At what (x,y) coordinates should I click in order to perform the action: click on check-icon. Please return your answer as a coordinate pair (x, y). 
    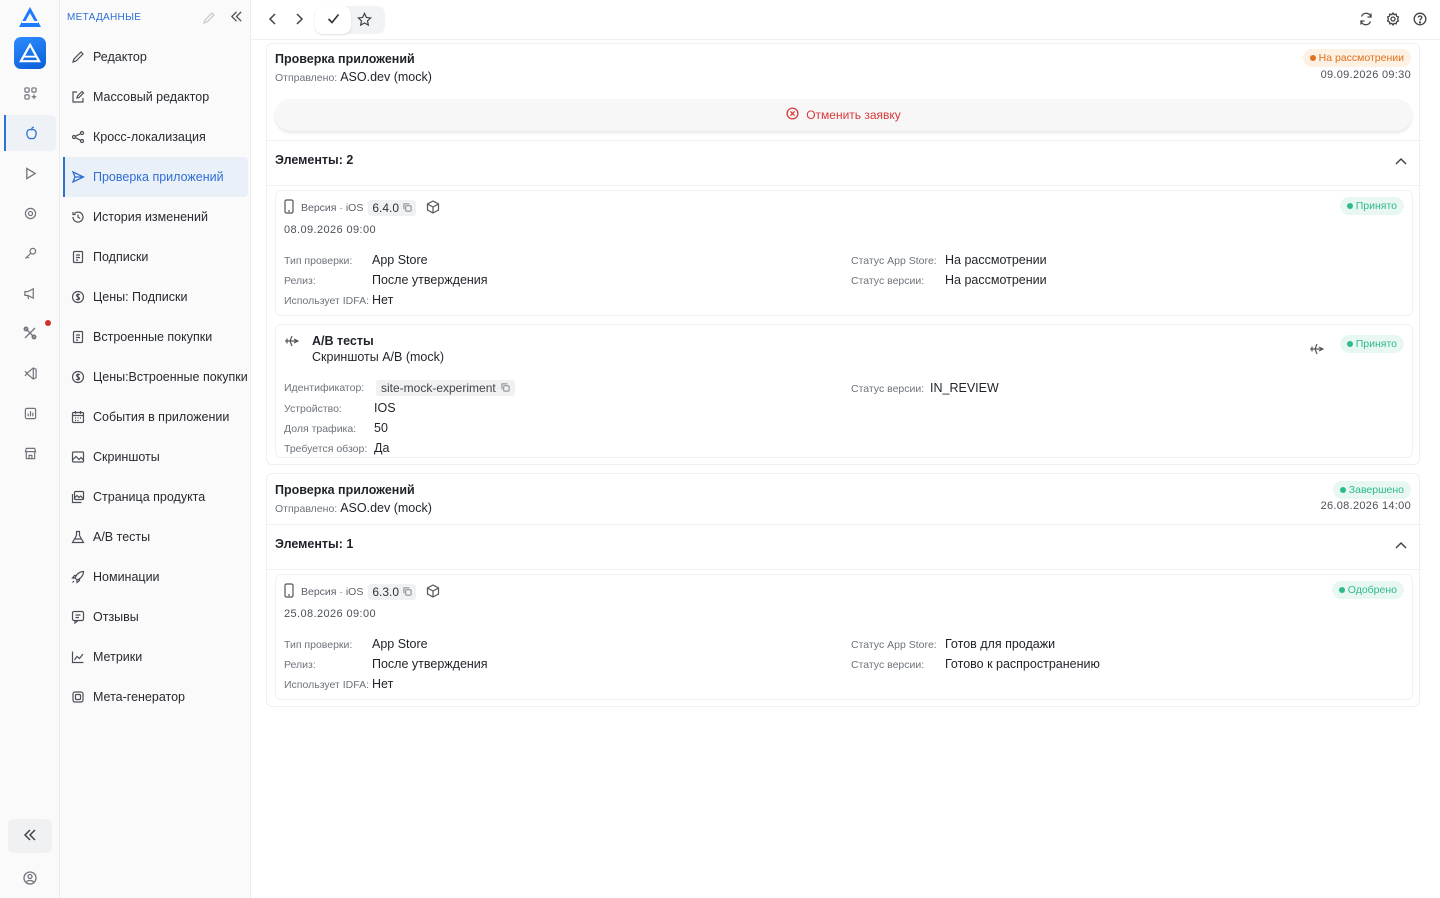
    Looking at the image, I should click on (333, 20).